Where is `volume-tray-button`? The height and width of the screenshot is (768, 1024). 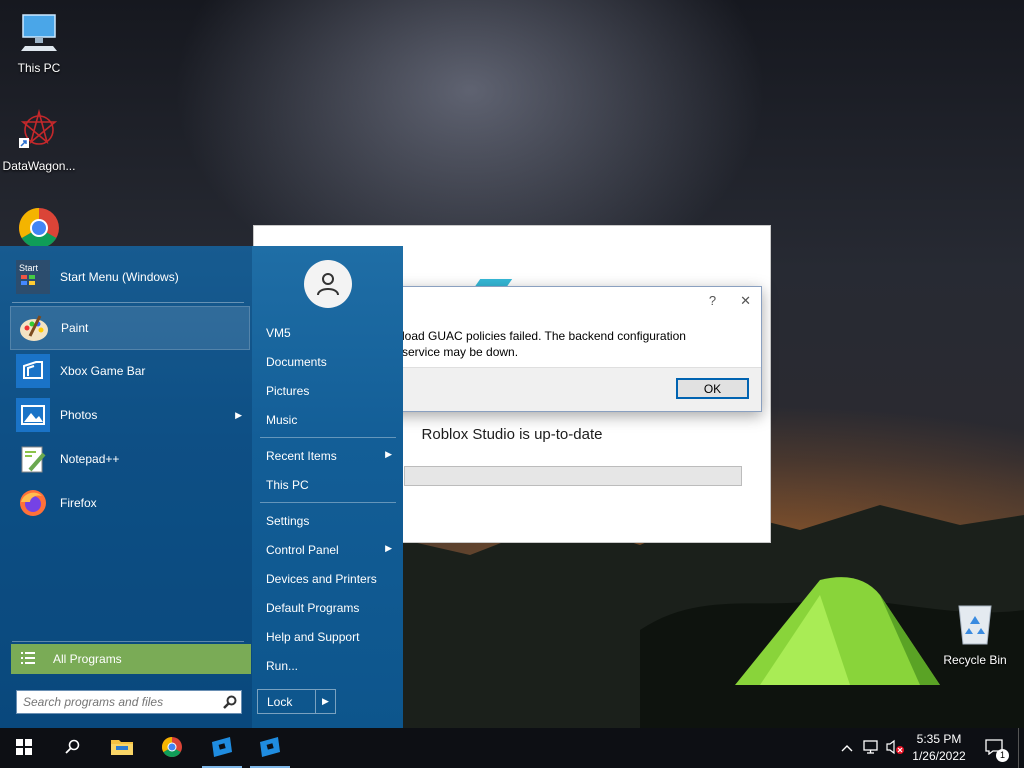 volume-tray-button is located at coordinates (895, 748).